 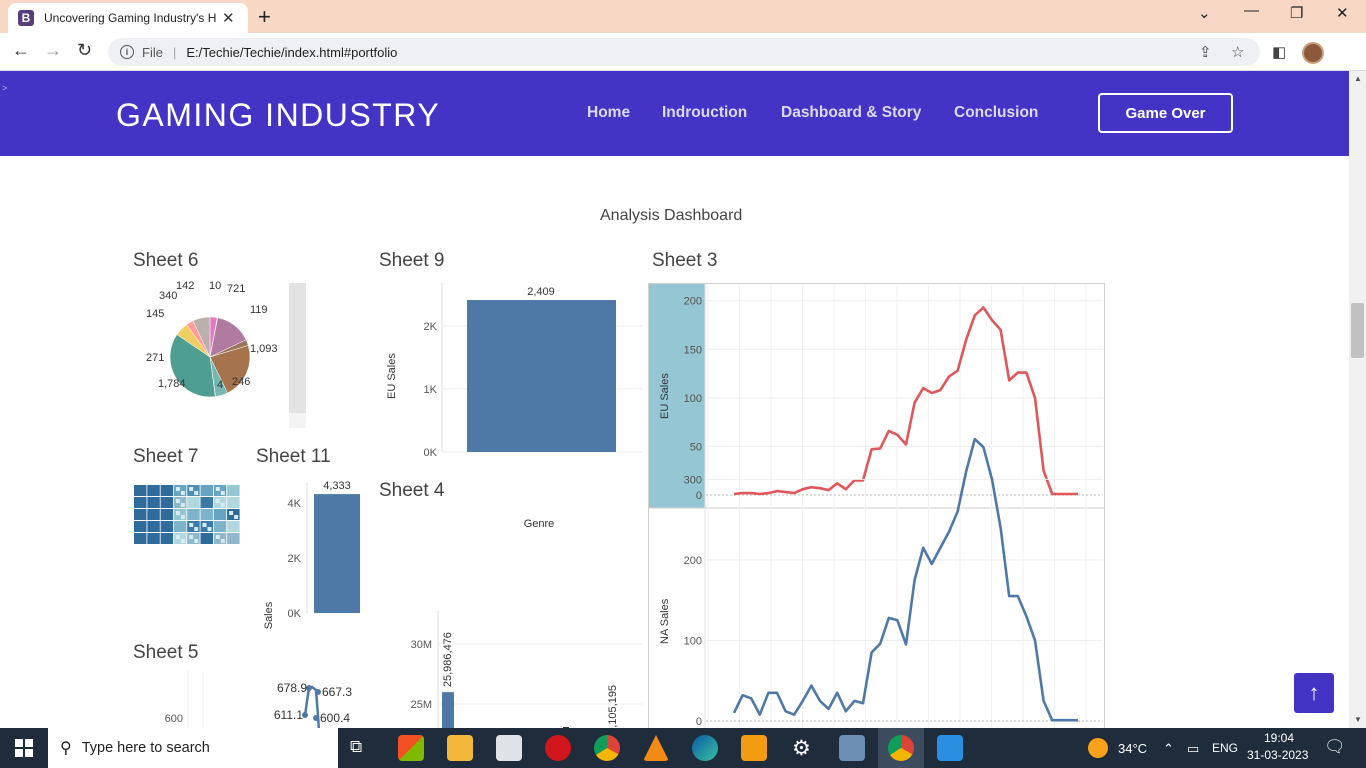 What do you see at coordinates (220, 385) in the screenshot?
I see `pie-slice-label: 4` at bounding box center [220, 385].